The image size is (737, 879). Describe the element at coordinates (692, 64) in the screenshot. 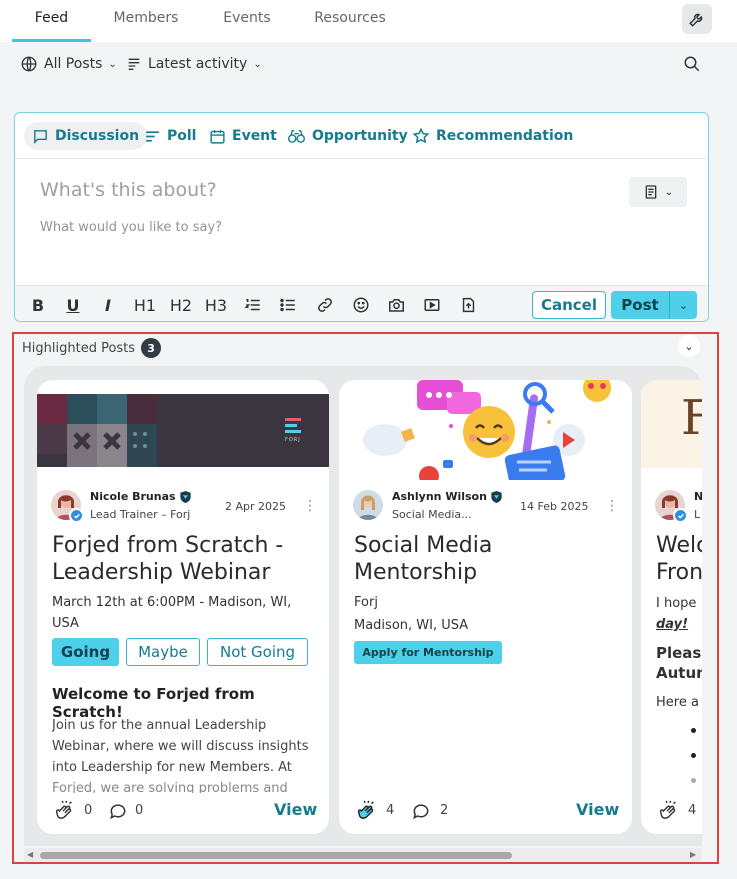

I see `search-button` at that location.